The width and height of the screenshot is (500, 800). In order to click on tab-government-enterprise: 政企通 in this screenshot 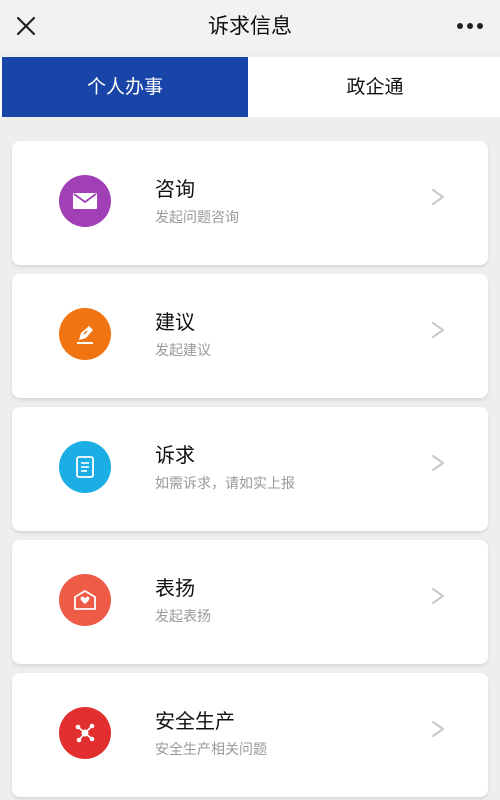, I will do `click(375, 87)`.